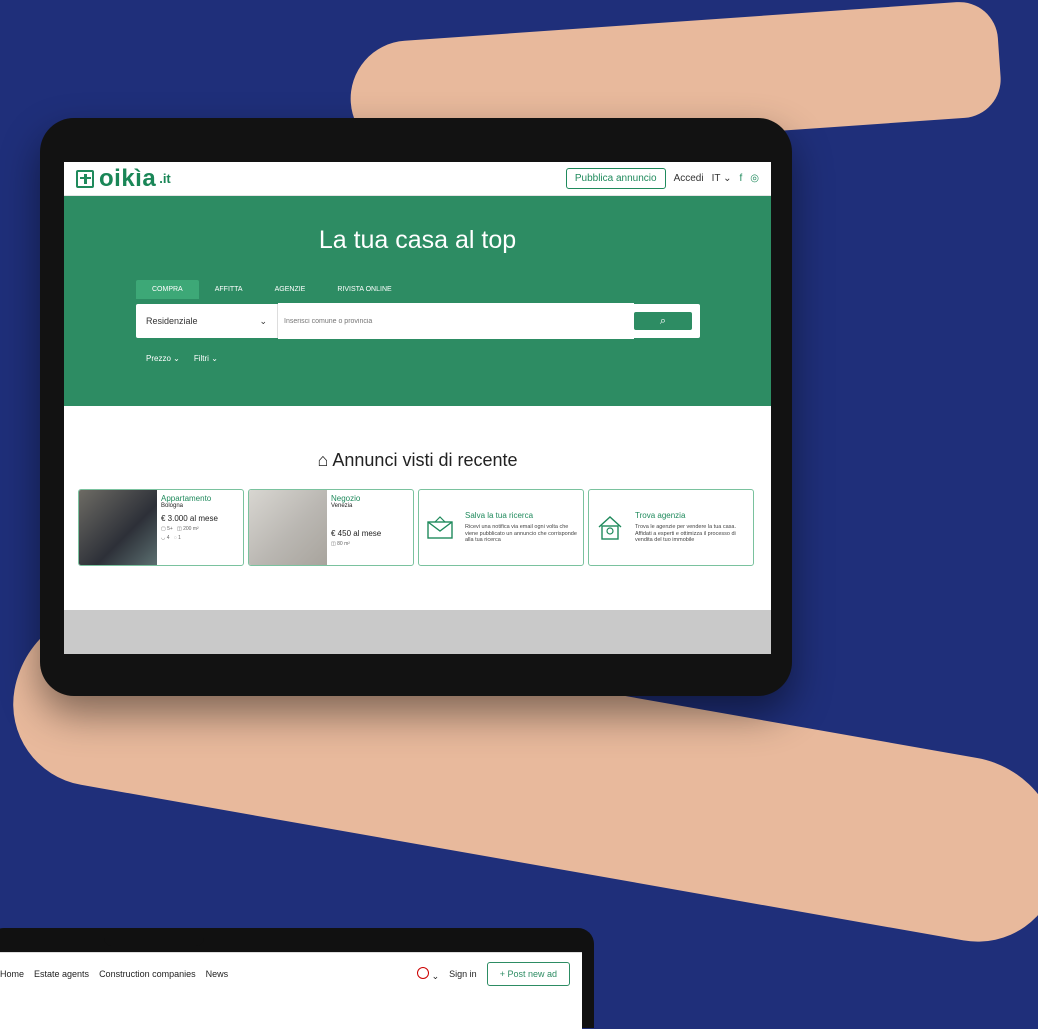 The width and height of the screenshot is (1038, 1029). I want to click on language-selector: ⌄, so click(428, 974).